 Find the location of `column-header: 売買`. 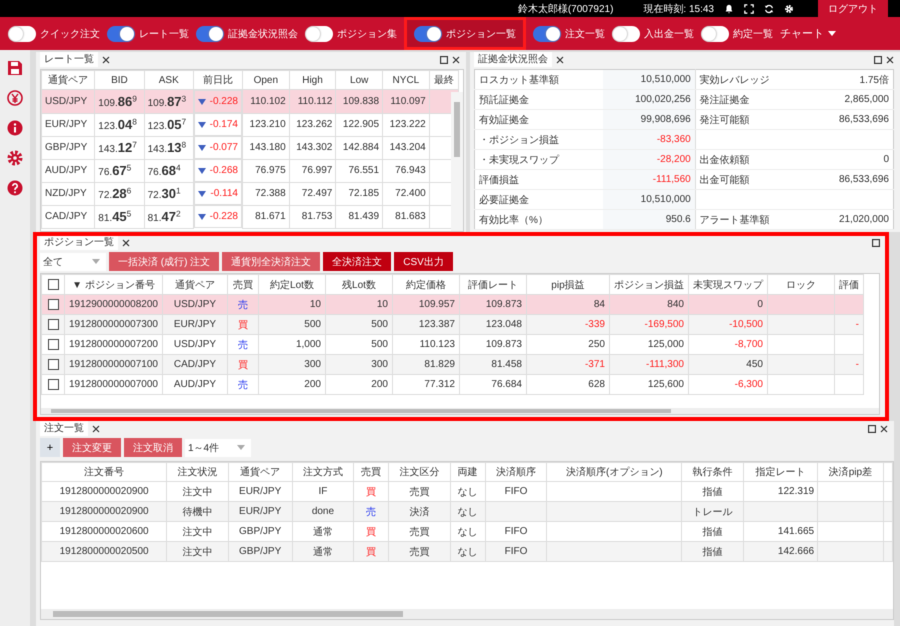

column-header: 売買 is located at coordinates (371, 472).